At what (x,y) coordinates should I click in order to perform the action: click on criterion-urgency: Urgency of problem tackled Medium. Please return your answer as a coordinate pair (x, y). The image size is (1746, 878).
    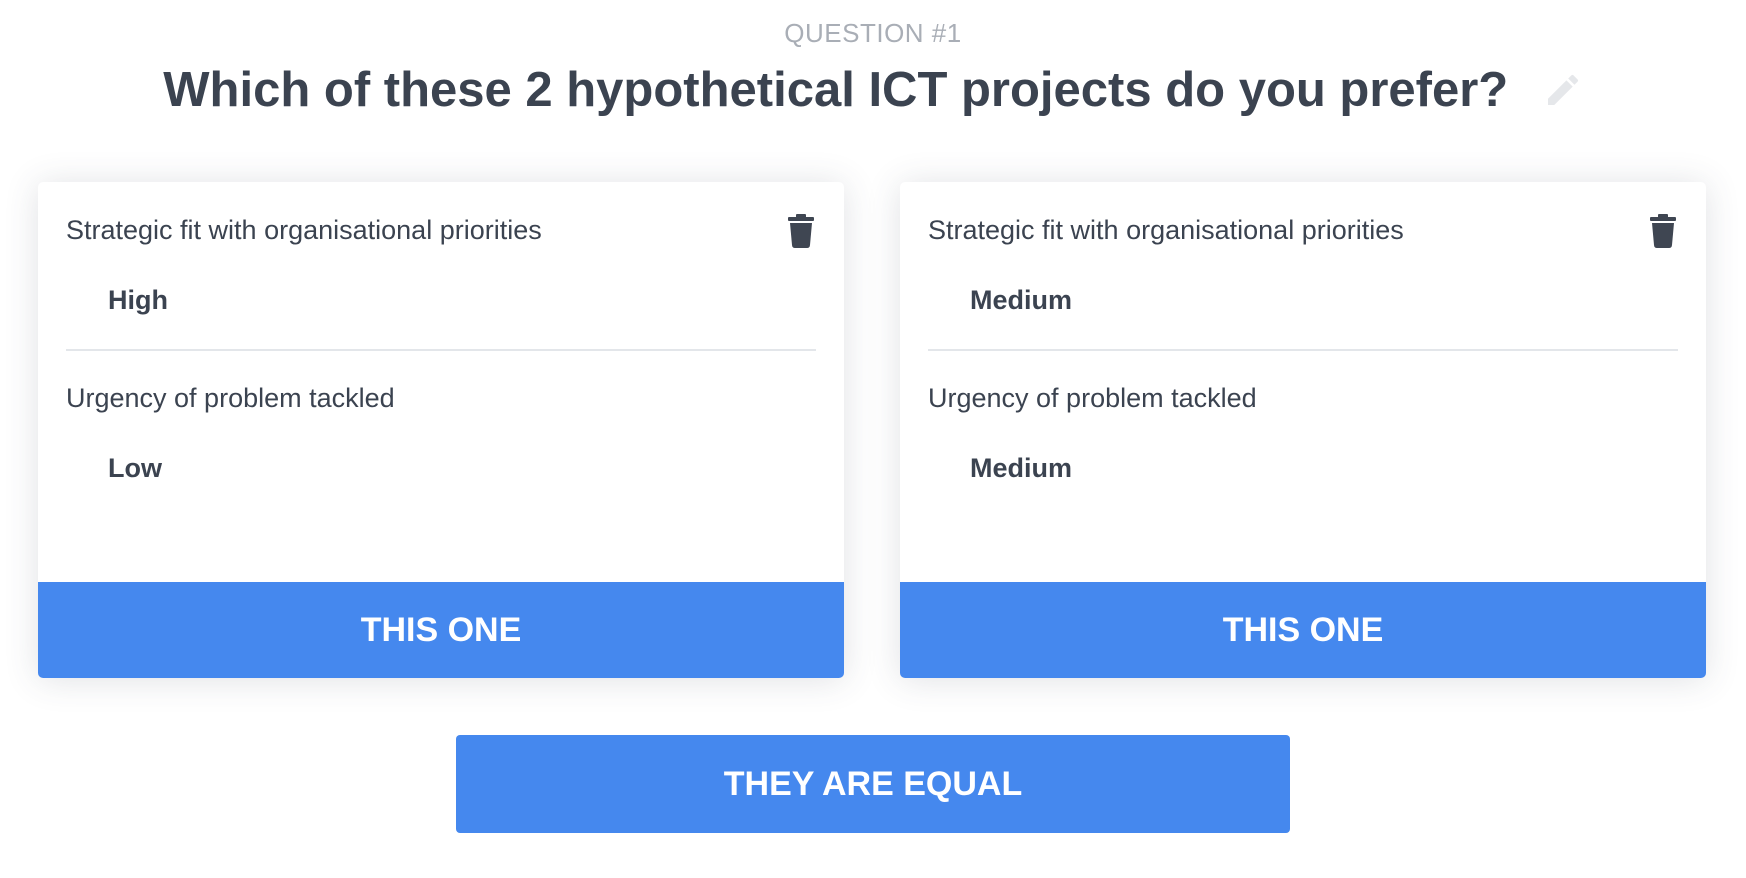
    Looking at the image, I should click on (1303, 433).